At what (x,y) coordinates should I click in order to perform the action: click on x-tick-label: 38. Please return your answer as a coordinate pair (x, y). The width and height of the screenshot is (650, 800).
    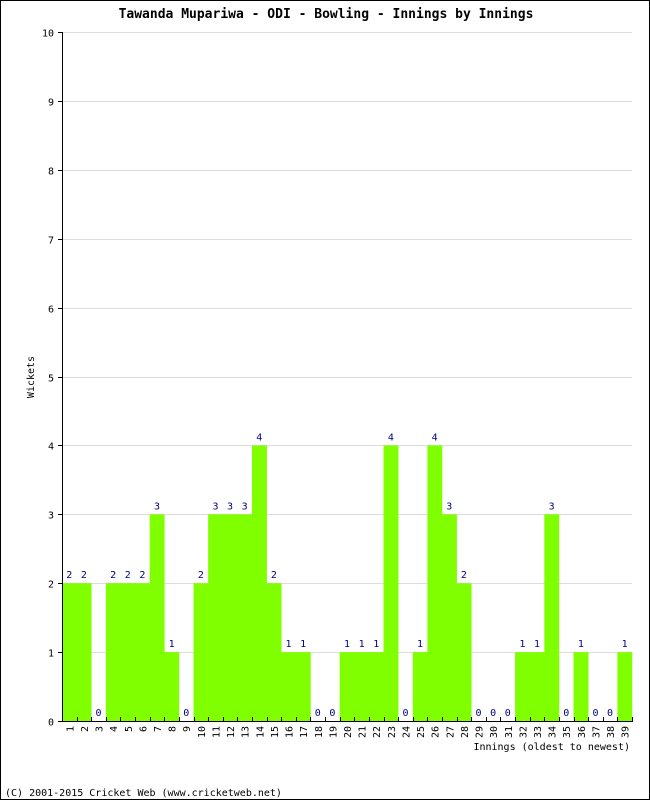
    Looking at the image, I should click on (611, 732).